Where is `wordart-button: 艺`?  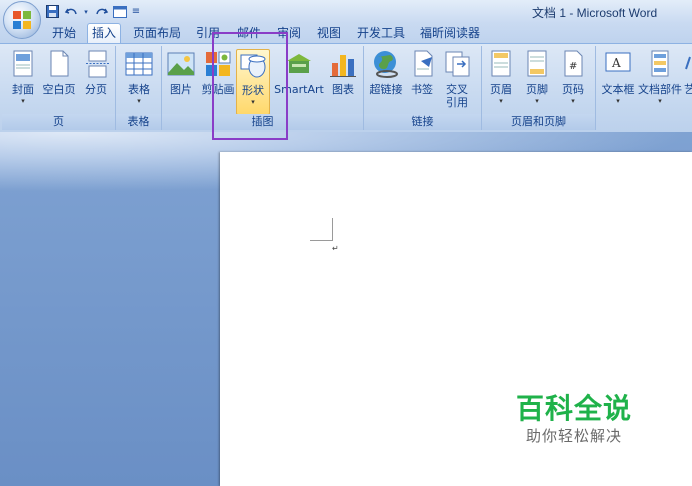 wordart-button: 艺 is located at coordinates (688, 72).